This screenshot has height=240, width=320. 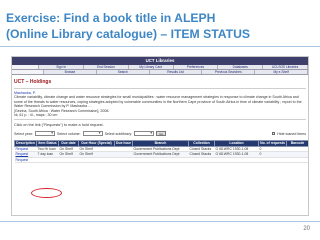 I want to click on nav-end-session: End Session, so click(x=106, y=67).